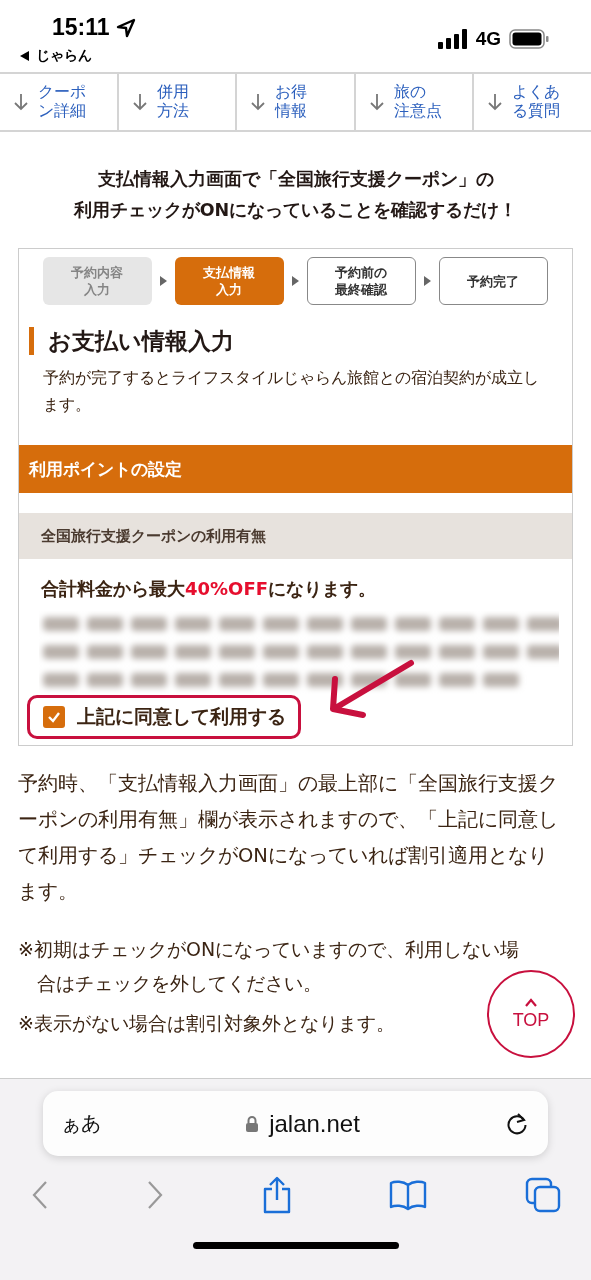  What do you see at coordinates (314, 1123) in the screenshot?
I see `url-text: jalan.net` at bounding box center [314, 1123].